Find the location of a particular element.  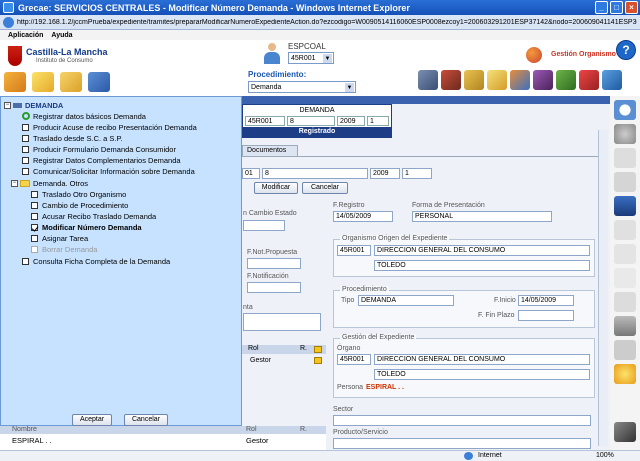

folder-icon is located at coordinates (71, 82).